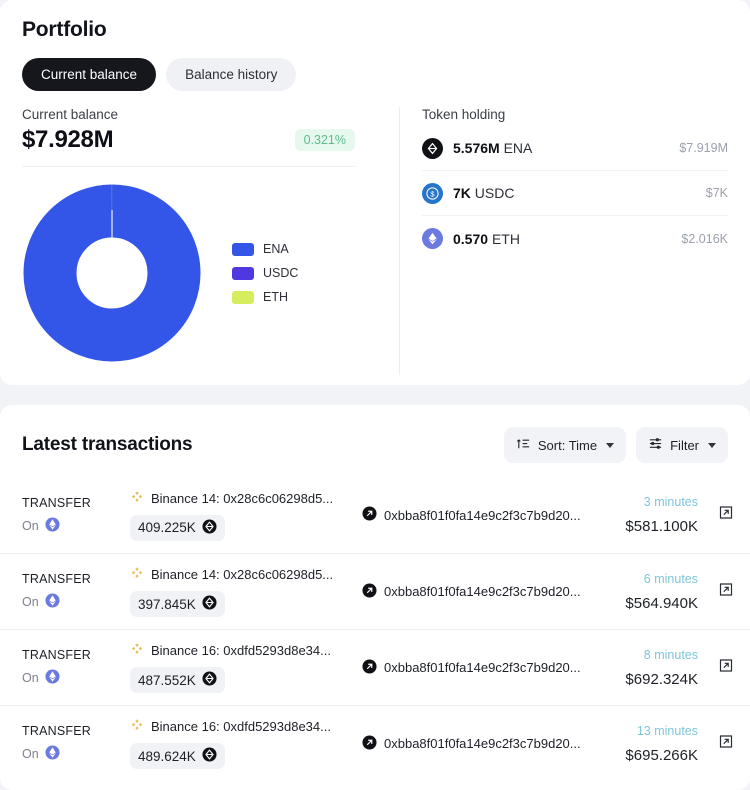  What do you see at coordinates (243, 273) in the screenshot?
I see `legend-swatch-usdc` at bounding box center [243, 273].